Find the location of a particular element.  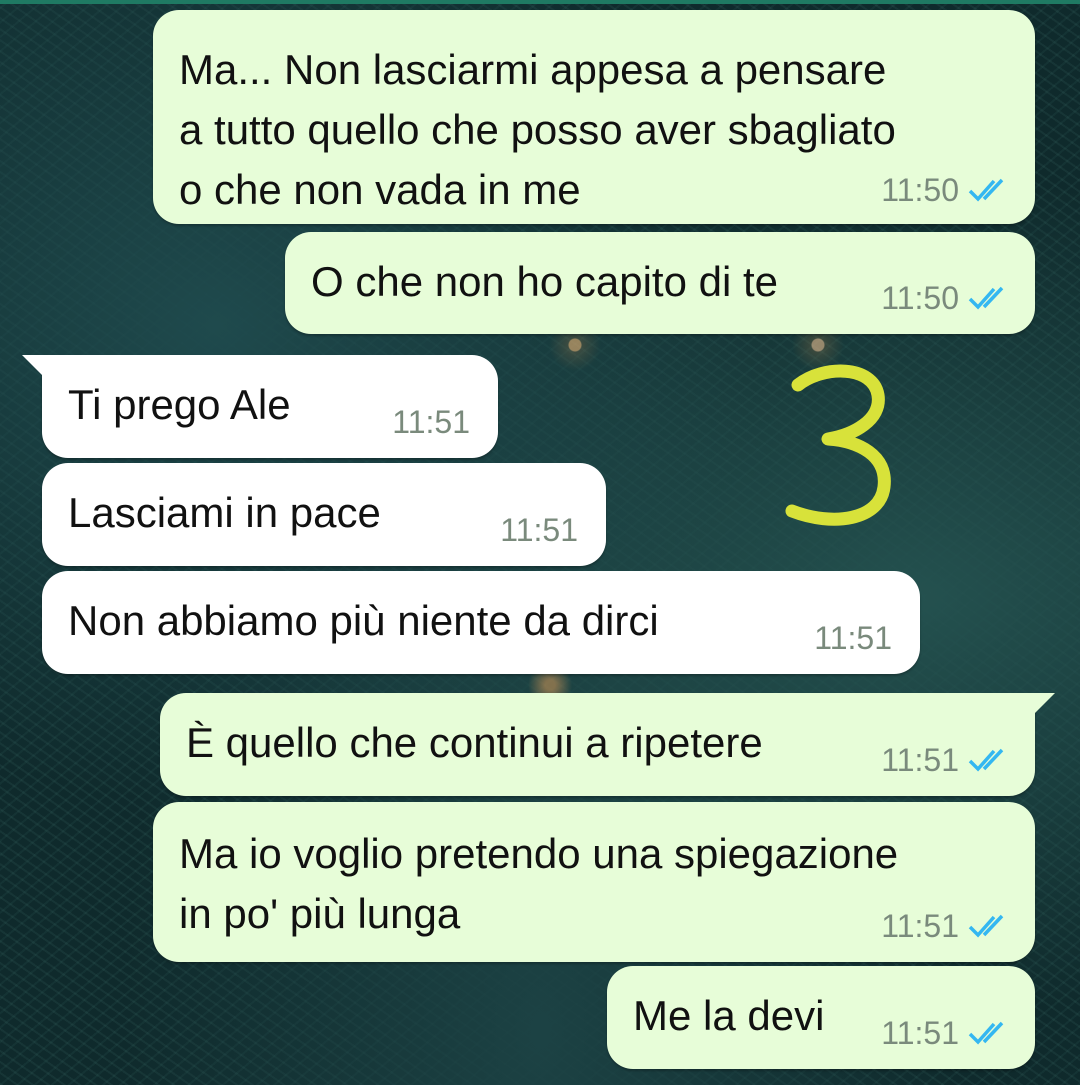

message-text: Me la devi is located at coordinates (729, 1015).